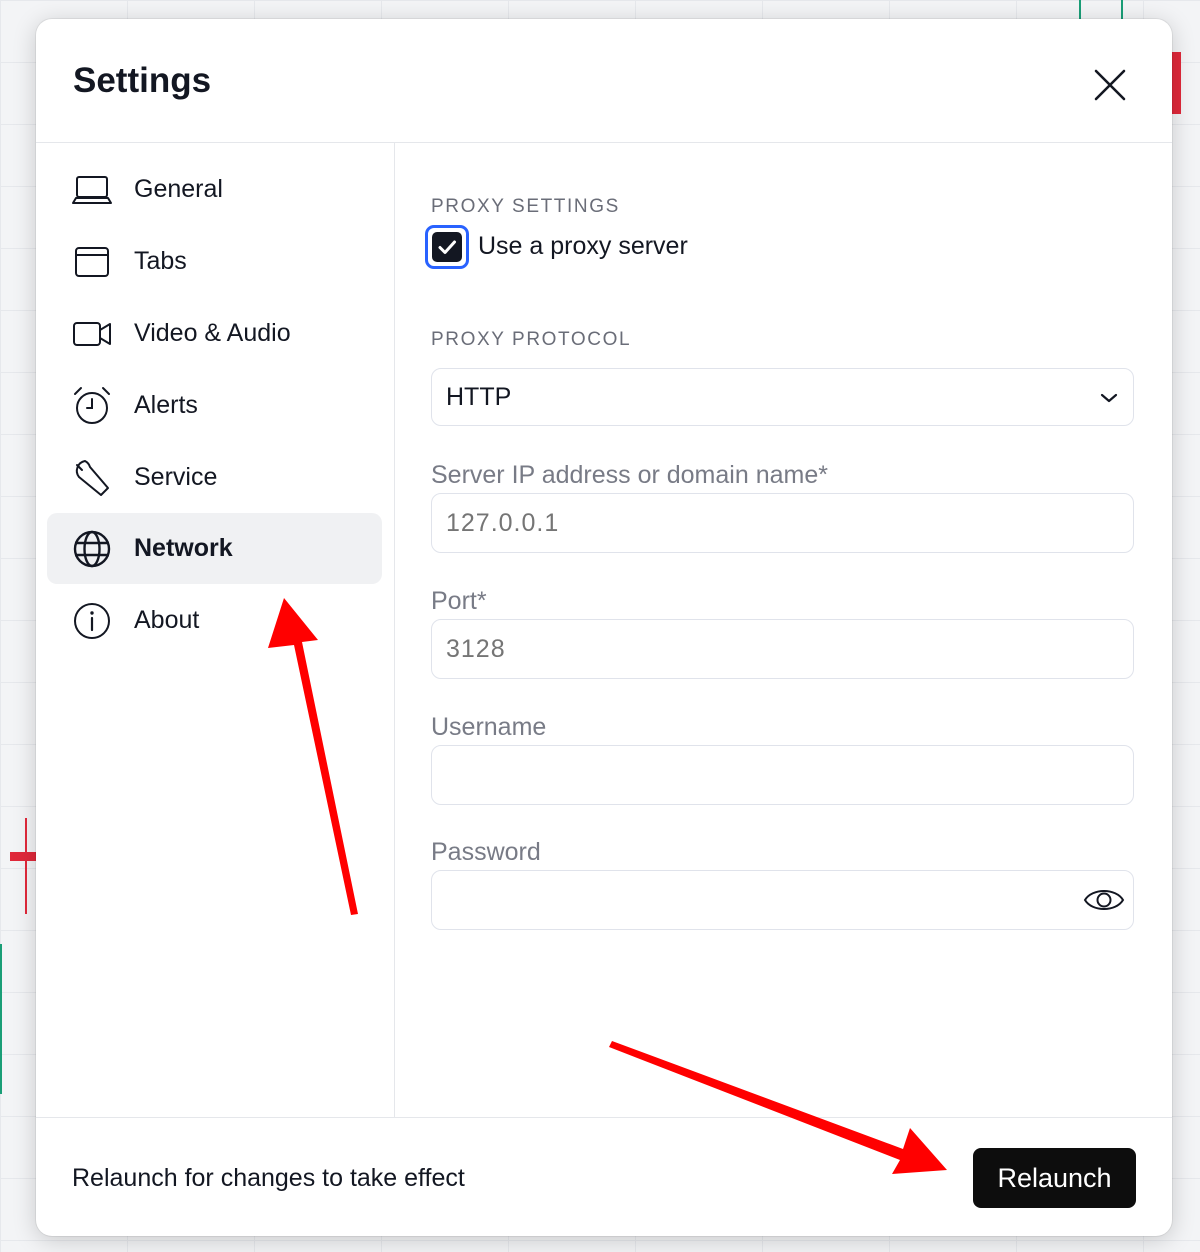 The height and width of the screenshot is (1252, 1200). I want to click on relaunch-button: Relaunch, so click(1054, 1178).